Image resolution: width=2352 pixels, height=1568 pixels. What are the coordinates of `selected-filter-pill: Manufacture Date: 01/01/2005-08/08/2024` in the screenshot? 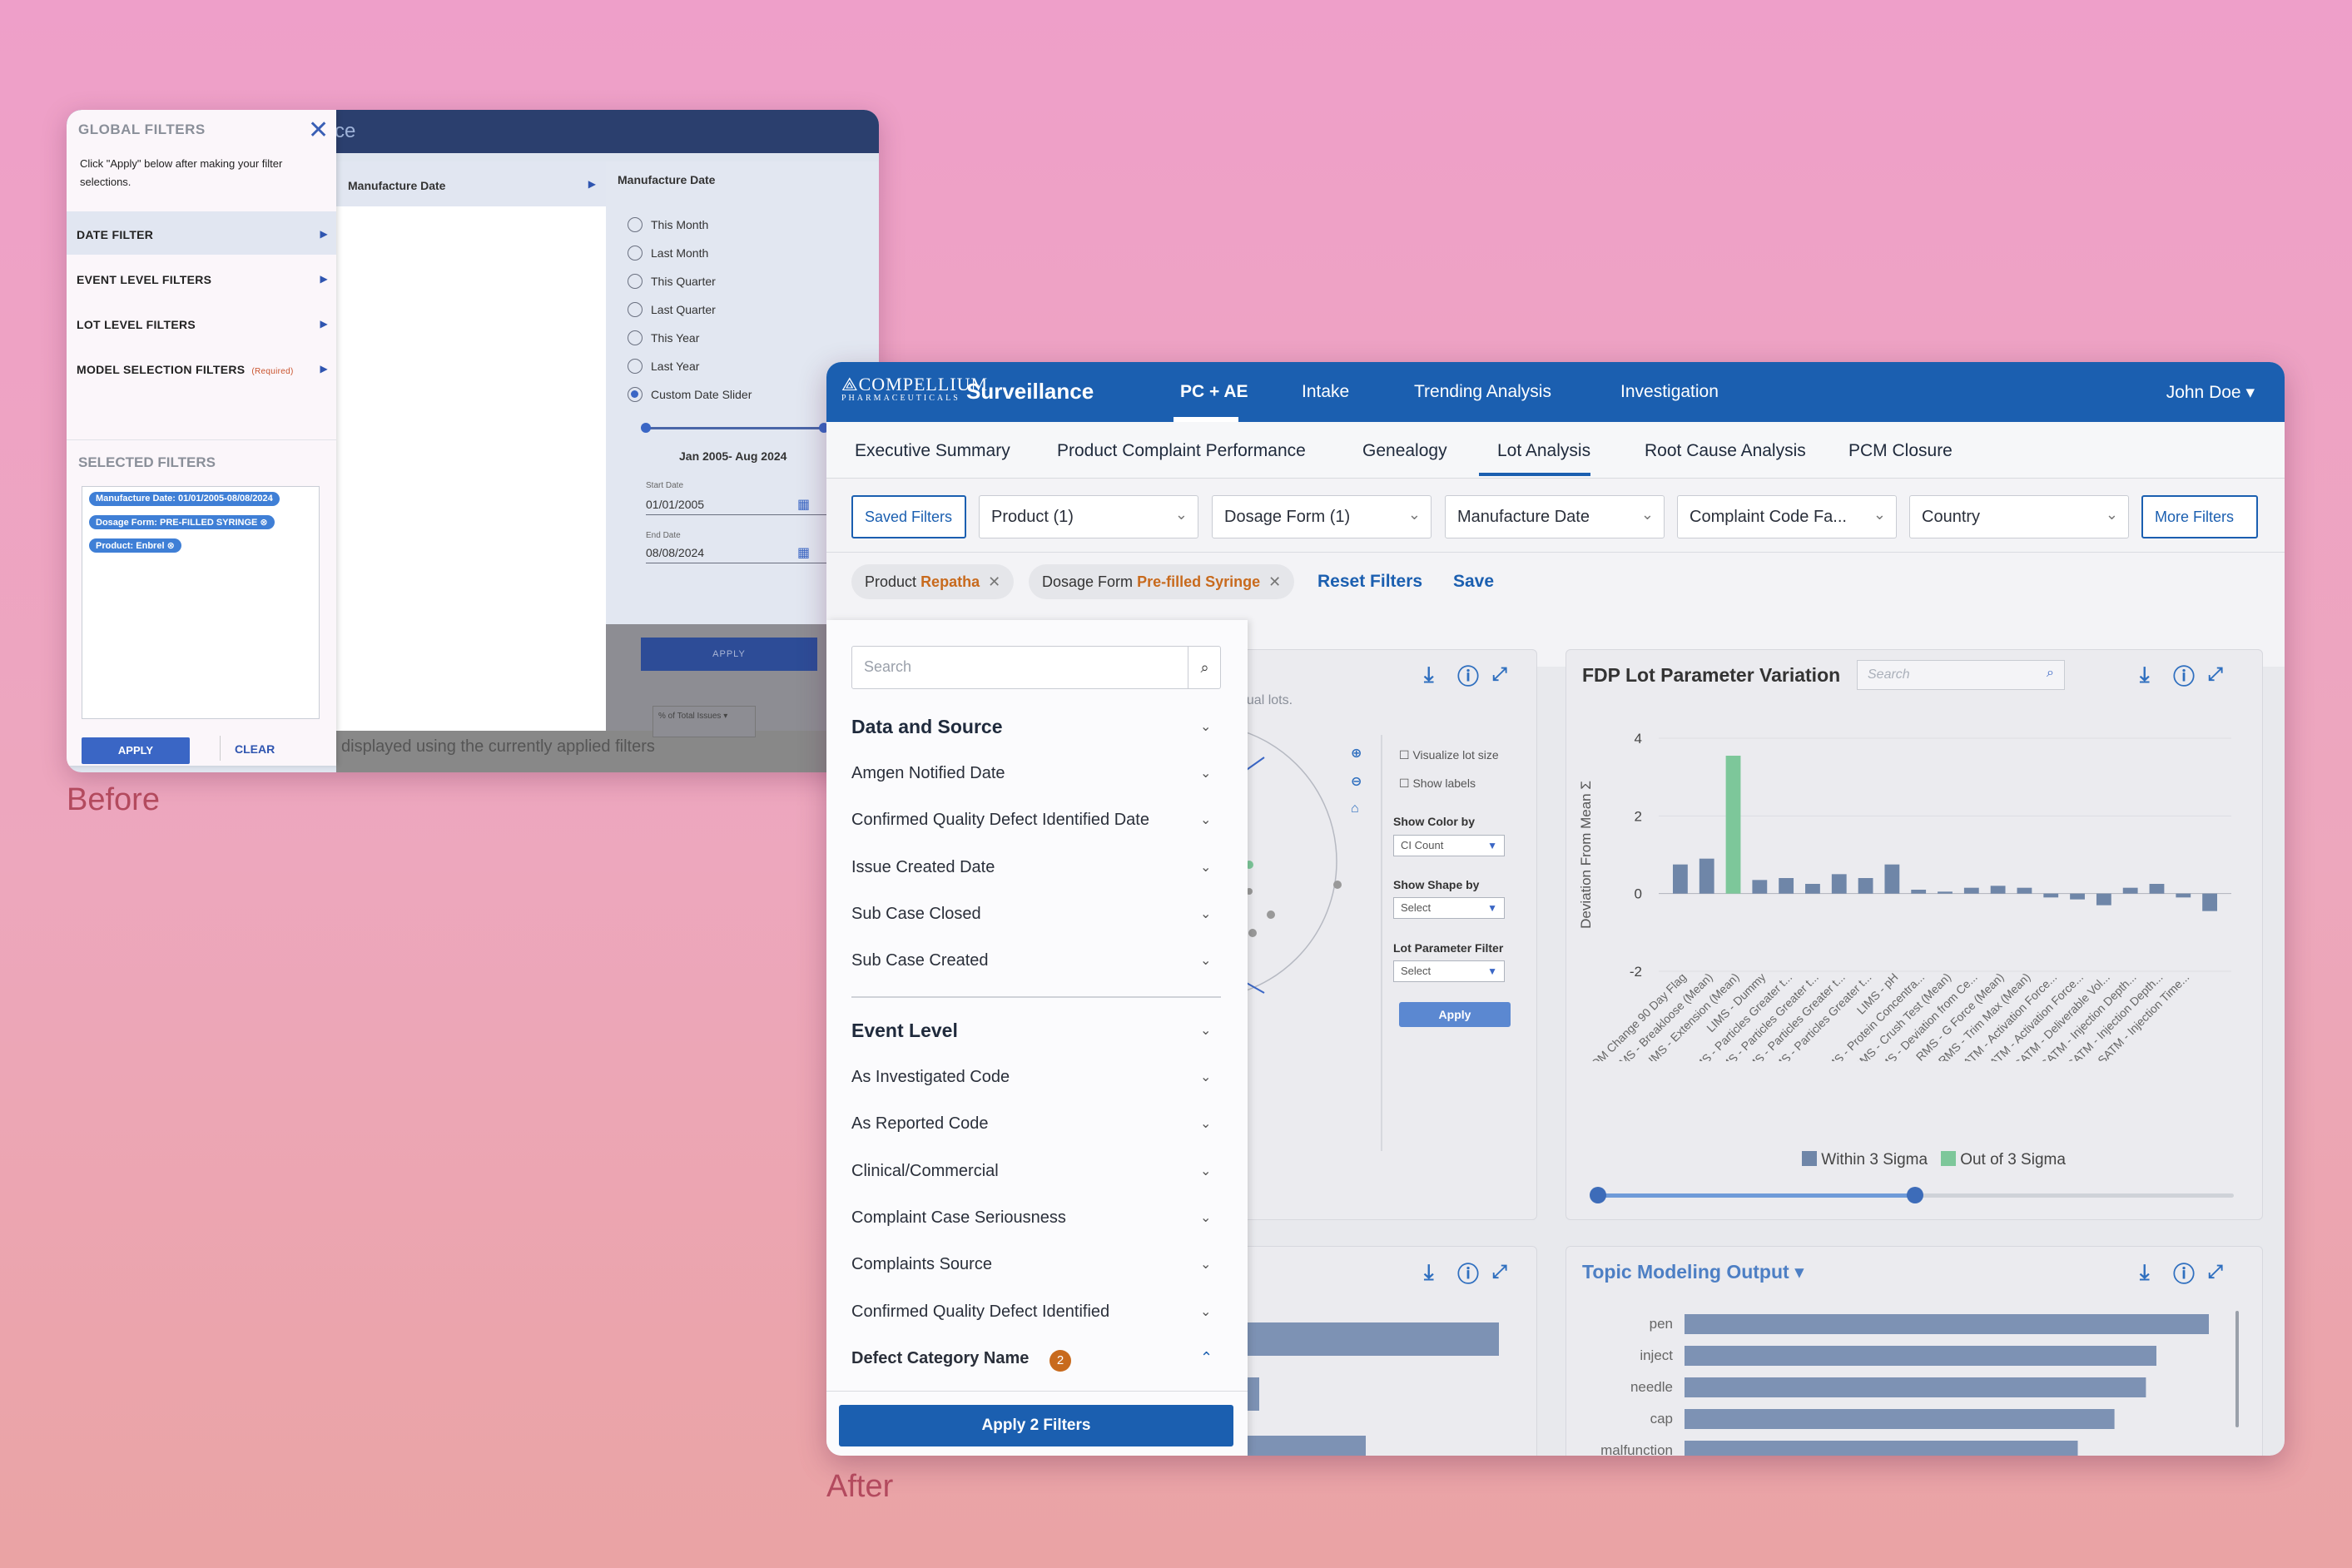 It's located at (184, 499).